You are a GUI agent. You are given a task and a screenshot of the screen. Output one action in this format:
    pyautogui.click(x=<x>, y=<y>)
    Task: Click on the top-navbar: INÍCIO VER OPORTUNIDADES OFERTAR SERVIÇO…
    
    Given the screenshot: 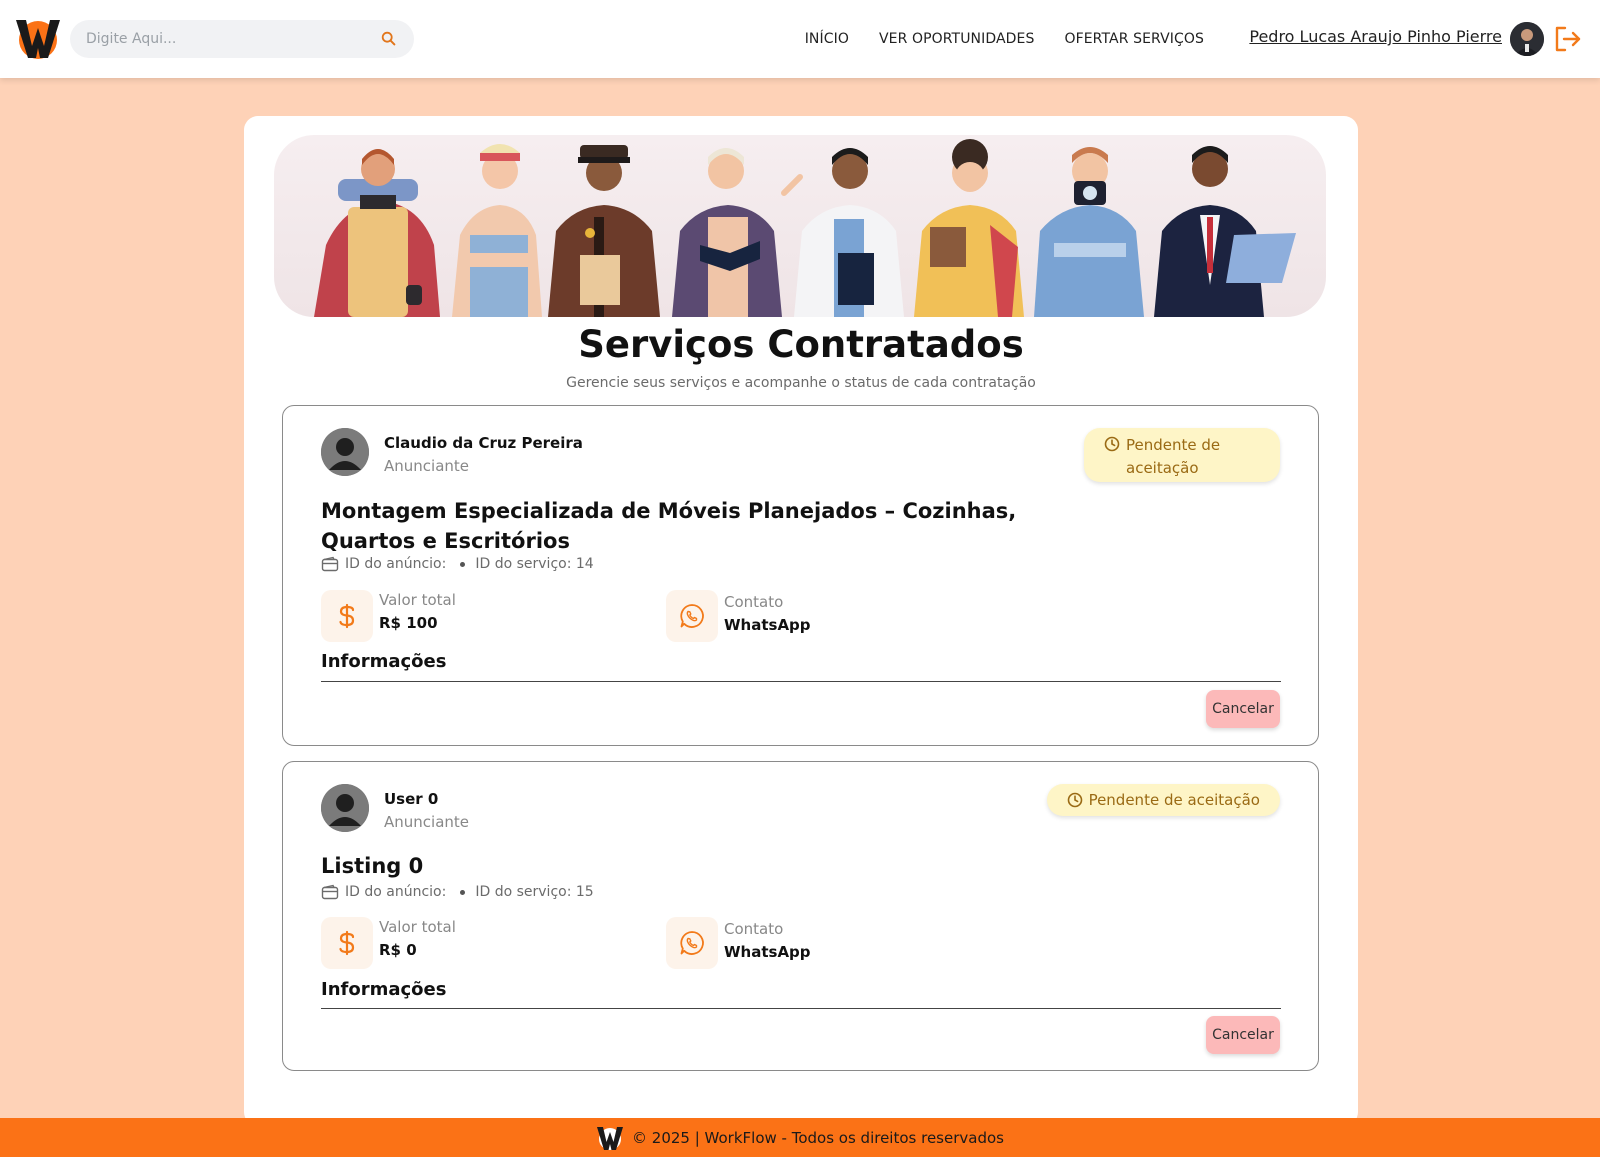 What is the action you would take?
    pyautogui.click(x=800, y=39)
    